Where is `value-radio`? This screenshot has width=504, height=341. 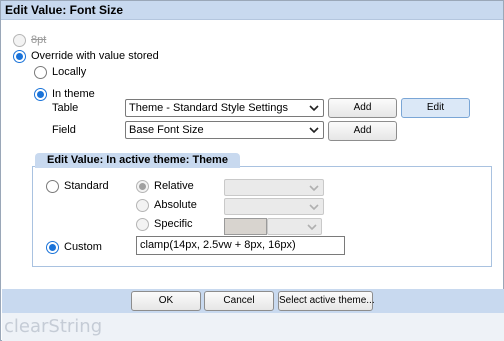
value-radio is located at coordinates (19, 40).